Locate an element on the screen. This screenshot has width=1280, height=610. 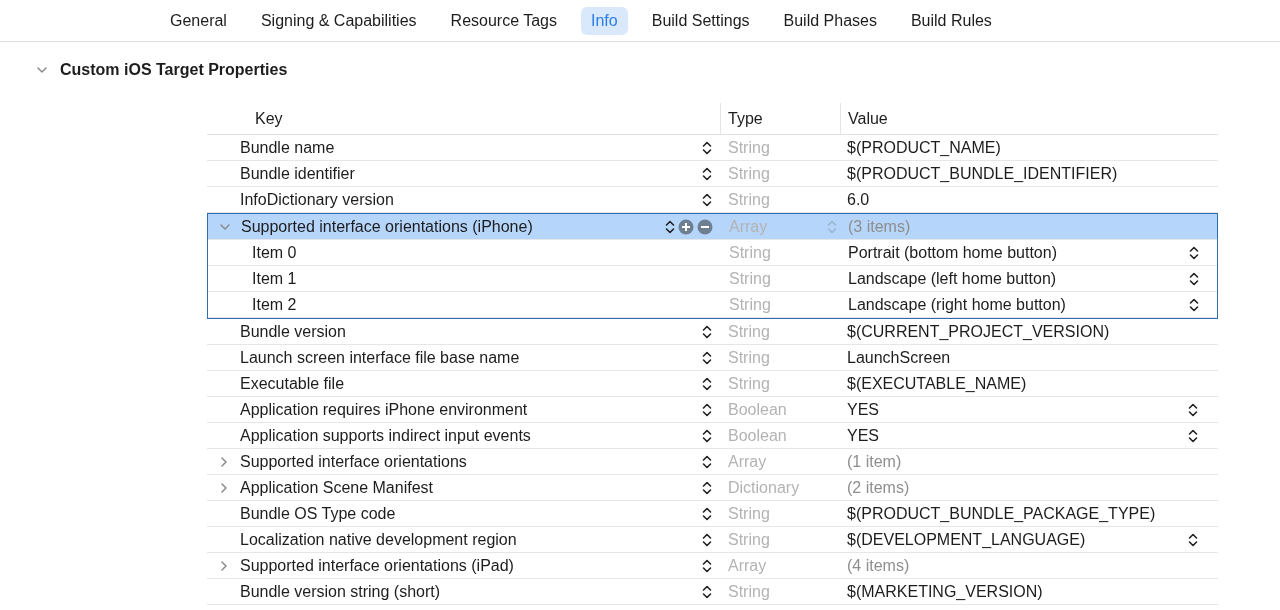
property-key: Item 1 is located at coordinates (482, 278).